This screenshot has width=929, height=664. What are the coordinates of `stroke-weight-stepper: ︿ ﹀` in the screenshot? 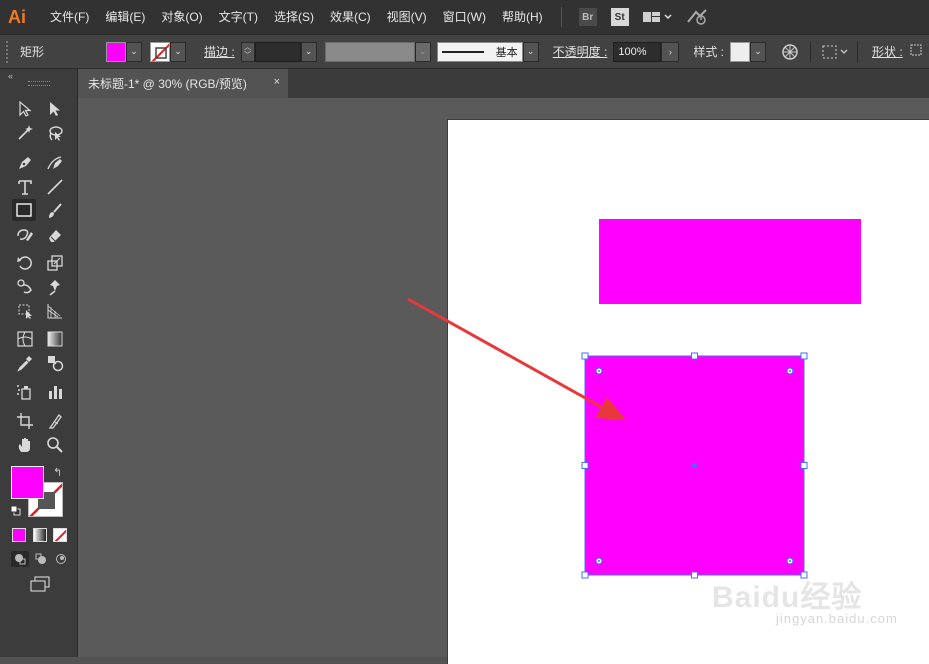 It's located at (247, 51).